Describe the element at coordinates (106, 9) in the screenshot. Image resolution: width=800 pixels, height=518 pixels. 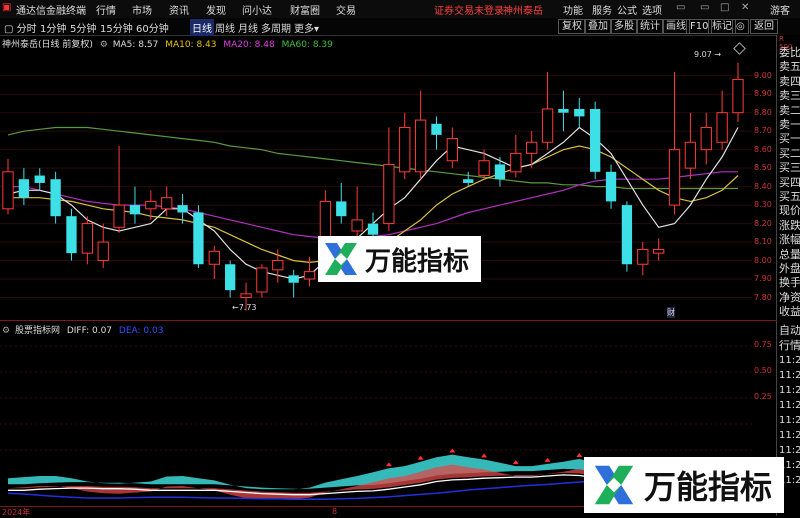
I see `menu-hangqing: 行情` at that location.